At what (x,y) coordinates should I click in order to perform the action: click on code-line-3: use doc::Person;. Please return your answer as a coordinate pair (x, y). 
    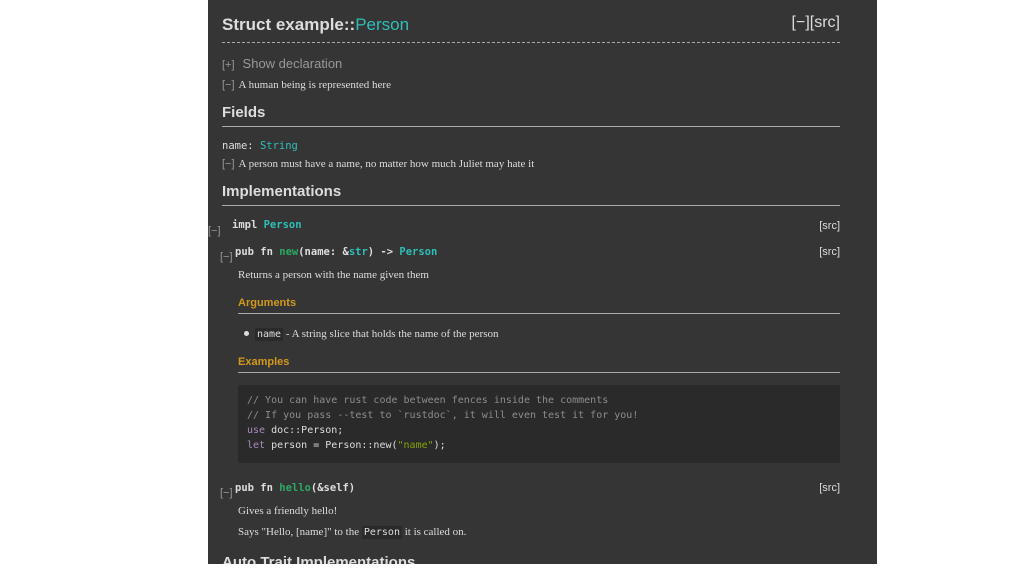
    Looking at the image, I should click on (295, 430).